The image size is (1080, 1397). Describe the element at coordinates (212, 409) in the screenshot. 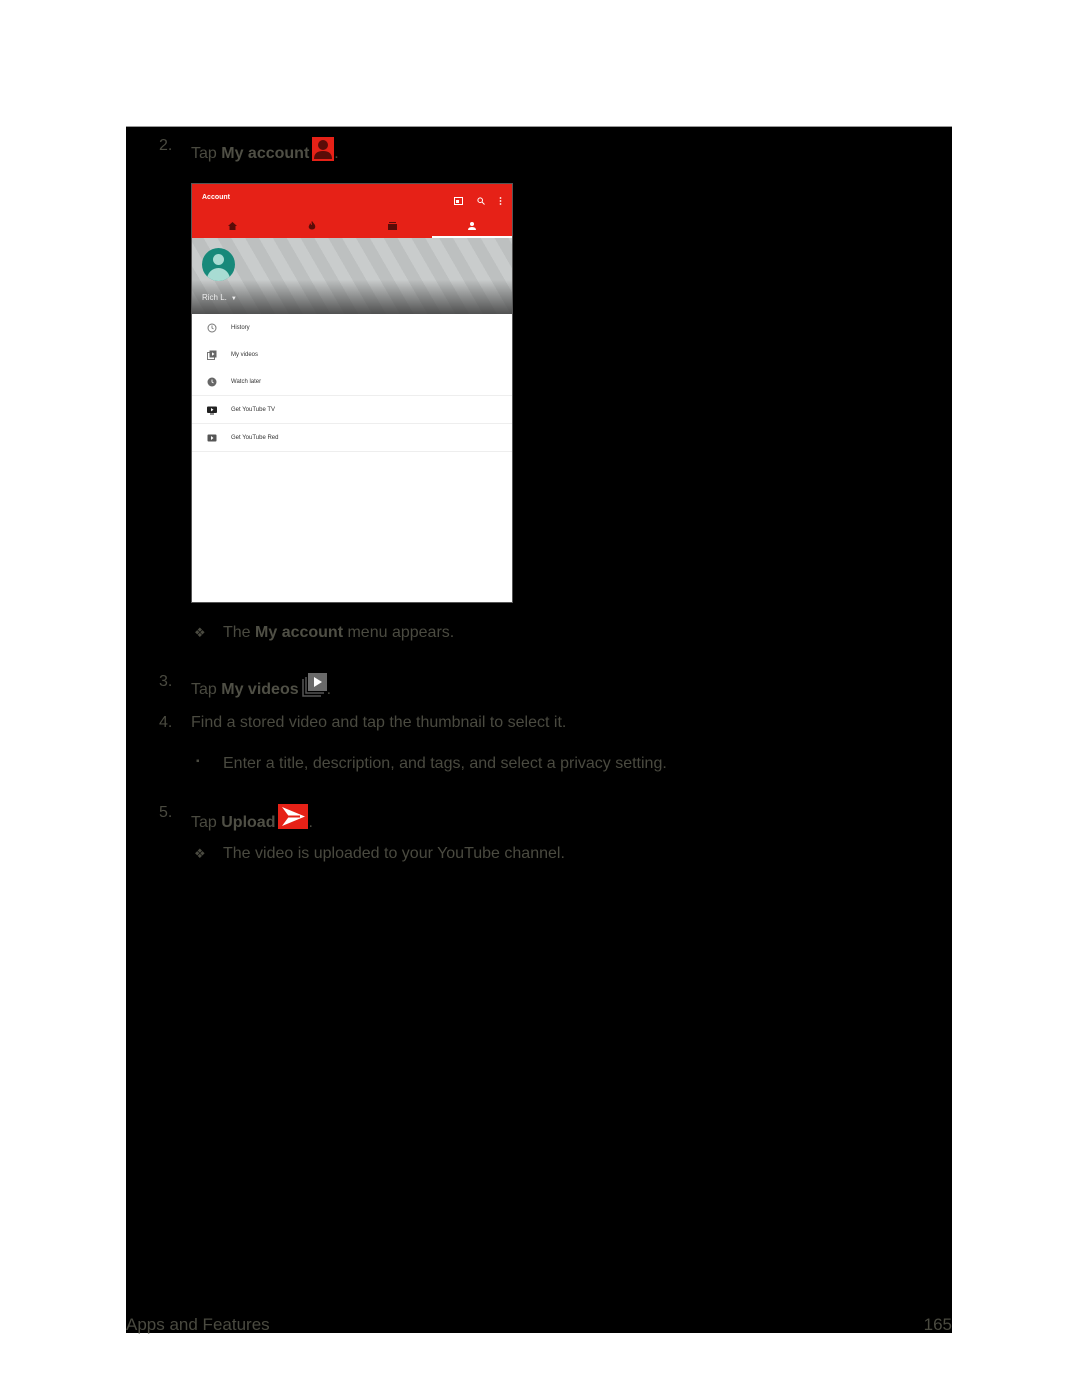

I see `youtube-tv-icon` at that location.